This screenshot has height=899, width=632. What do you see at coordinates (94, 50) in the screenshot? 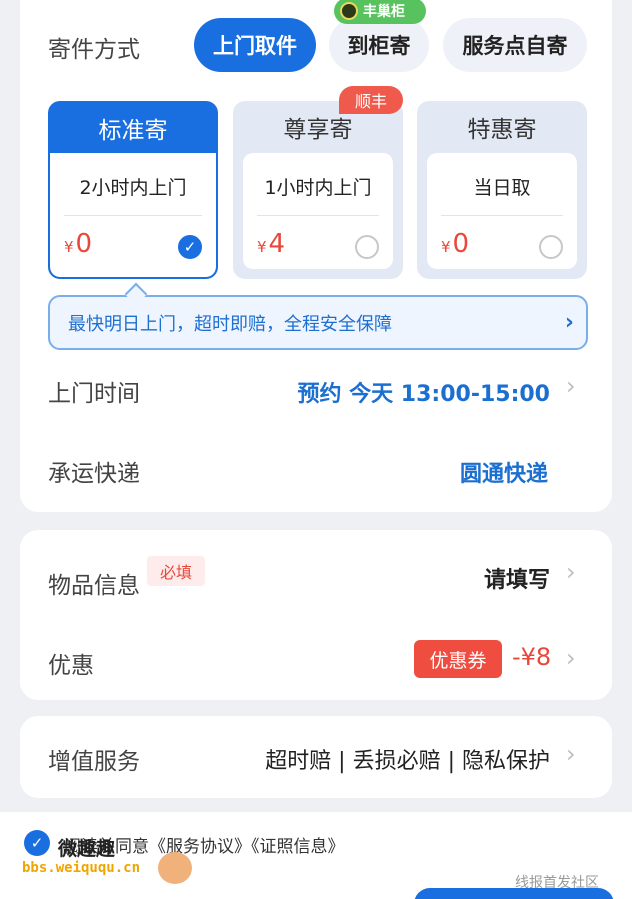
I see `shipping-method-label: 寄件方式` at bounding box center [94, 50].